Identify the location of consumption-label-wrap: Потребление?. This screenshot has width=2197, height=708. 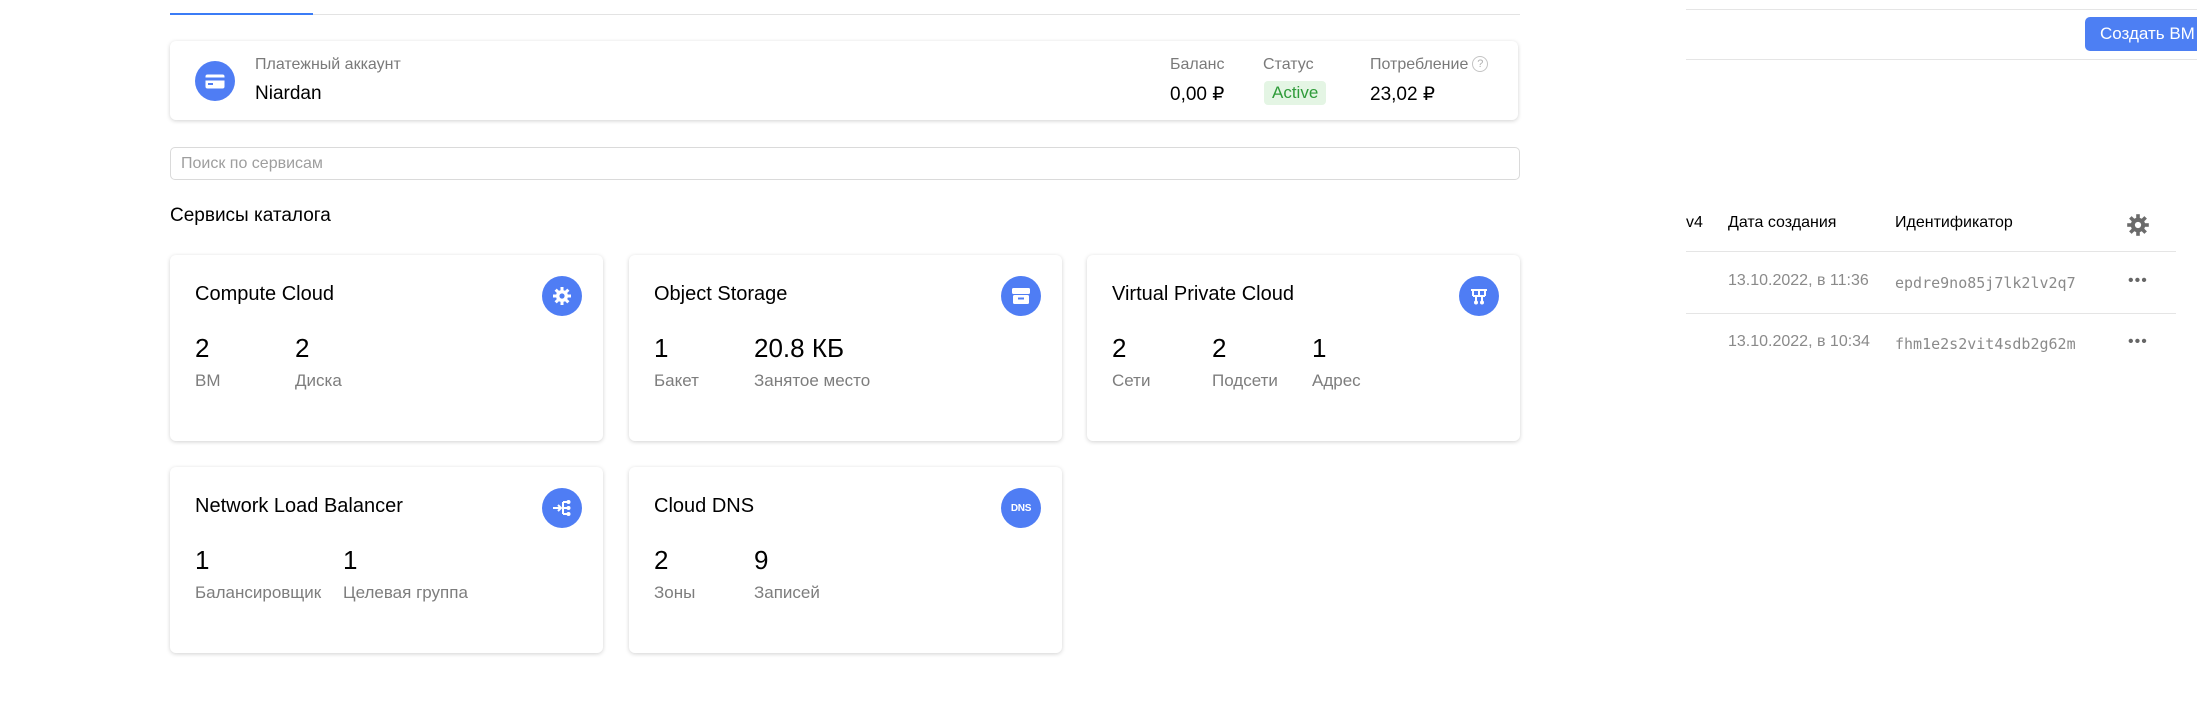
(1429, 65).